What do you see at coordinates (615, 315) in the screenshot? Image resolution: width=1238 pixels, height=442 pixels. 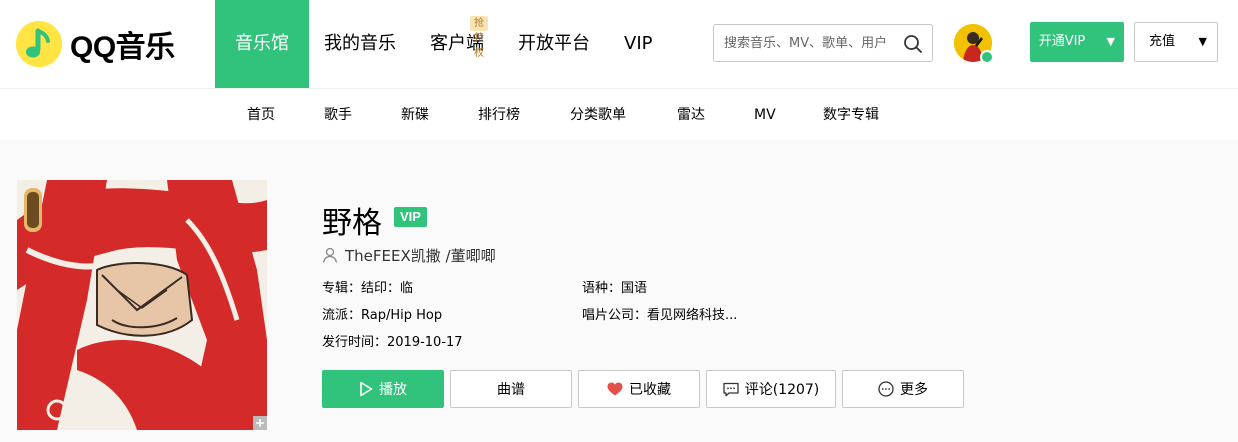 I see `company-label: 唱片公司：` at bounding box center [615, 315].